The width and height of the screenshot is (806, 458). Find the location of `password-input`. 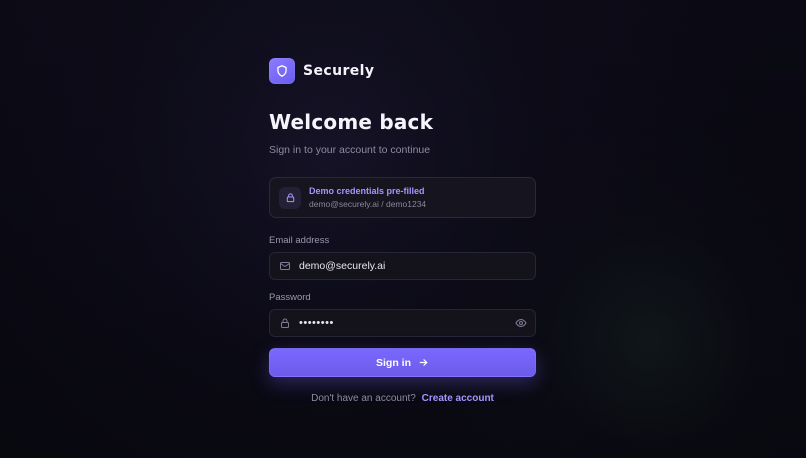

password-input is located at coordinates (403, 323).